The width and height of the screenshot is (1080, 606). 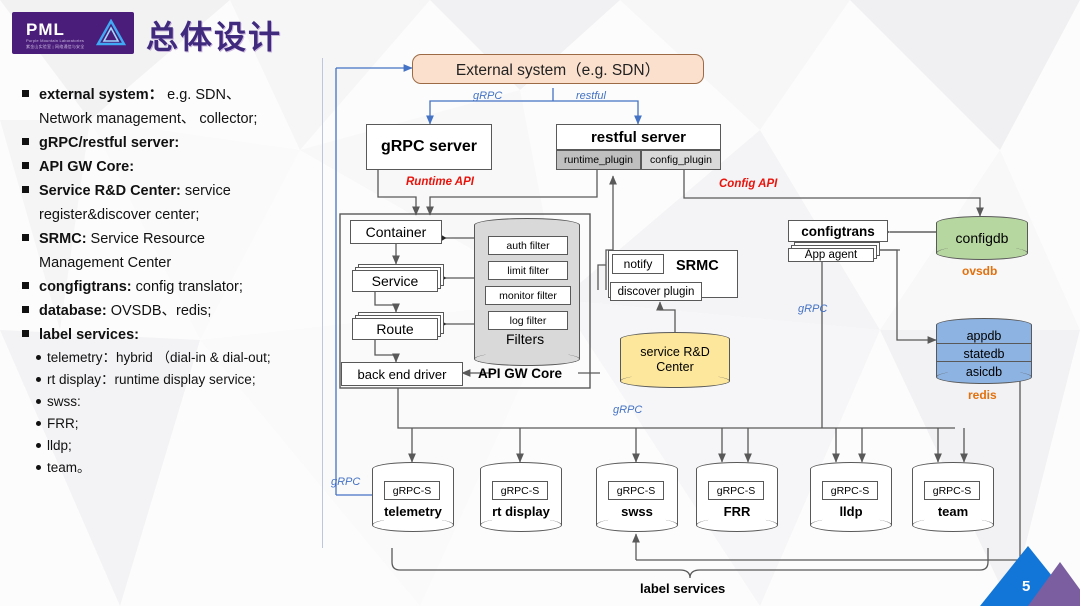 I want to click on log-filter-node: log filter, so click(x=528, y=320).